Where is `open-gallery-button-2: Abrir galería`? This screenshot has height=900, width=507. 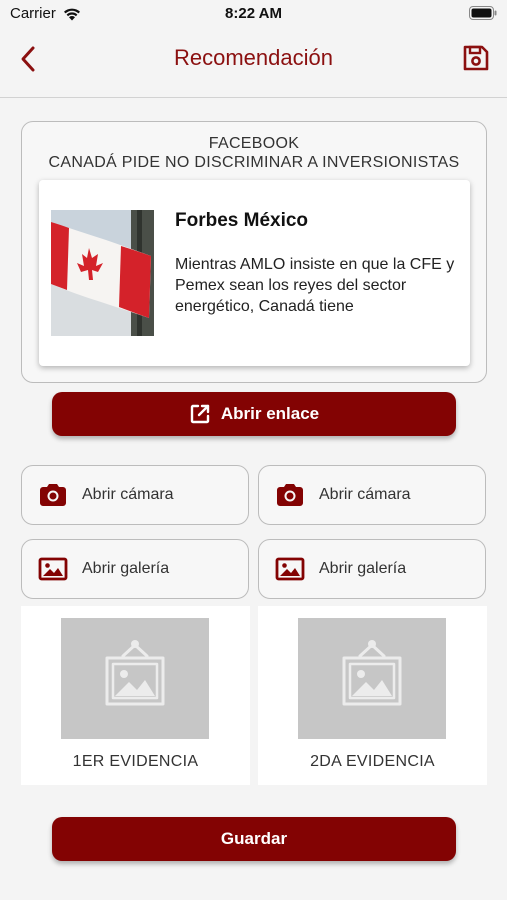
open-gallery-button-2: Abrir galería is located at coordinates (372, 569).